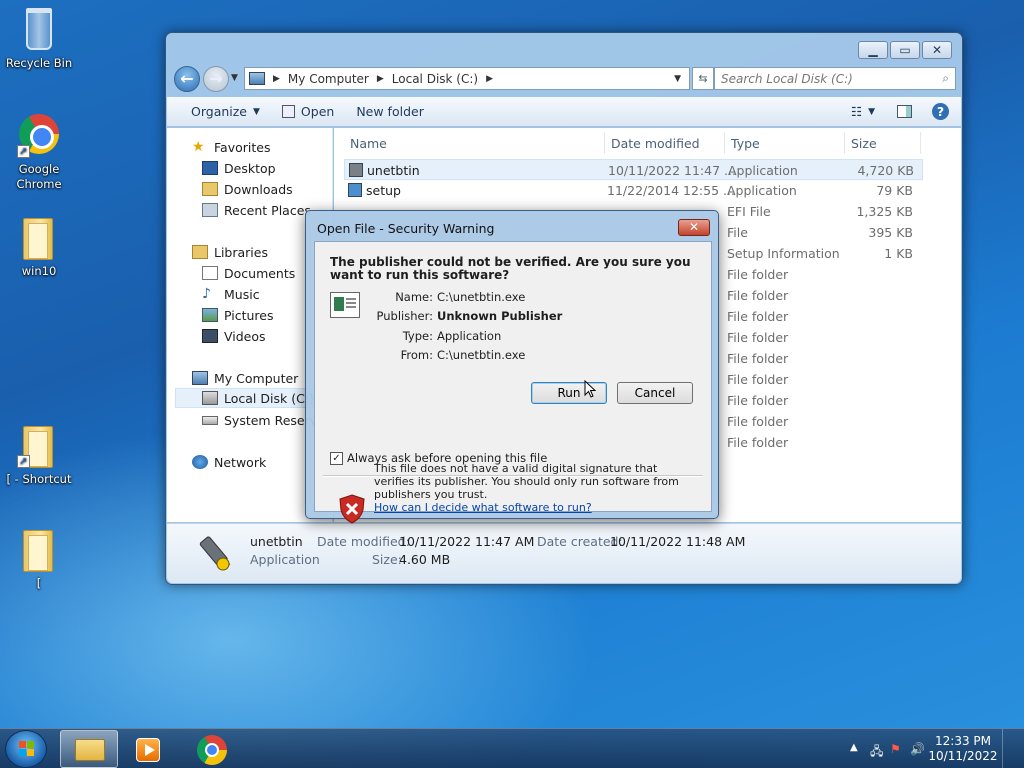 The height and width of the screenshot is (768, 1024). Describe the element at coordinates (940, 111) in the screenshot. I see `help-icon: ?` at that location.